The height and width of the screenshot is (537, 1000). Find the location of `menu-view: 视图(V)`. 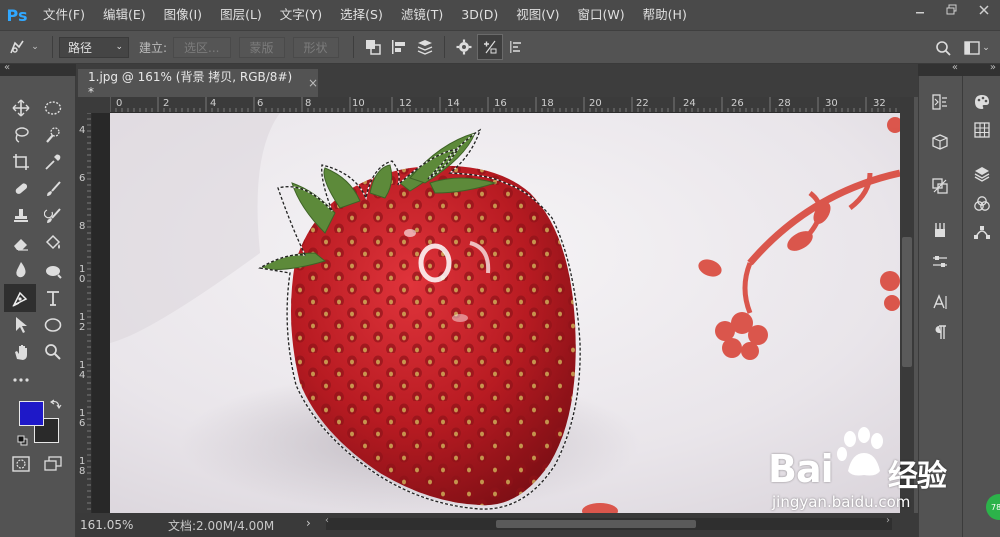

menu-view: 视图(V) is located at coordinates (537, 15).